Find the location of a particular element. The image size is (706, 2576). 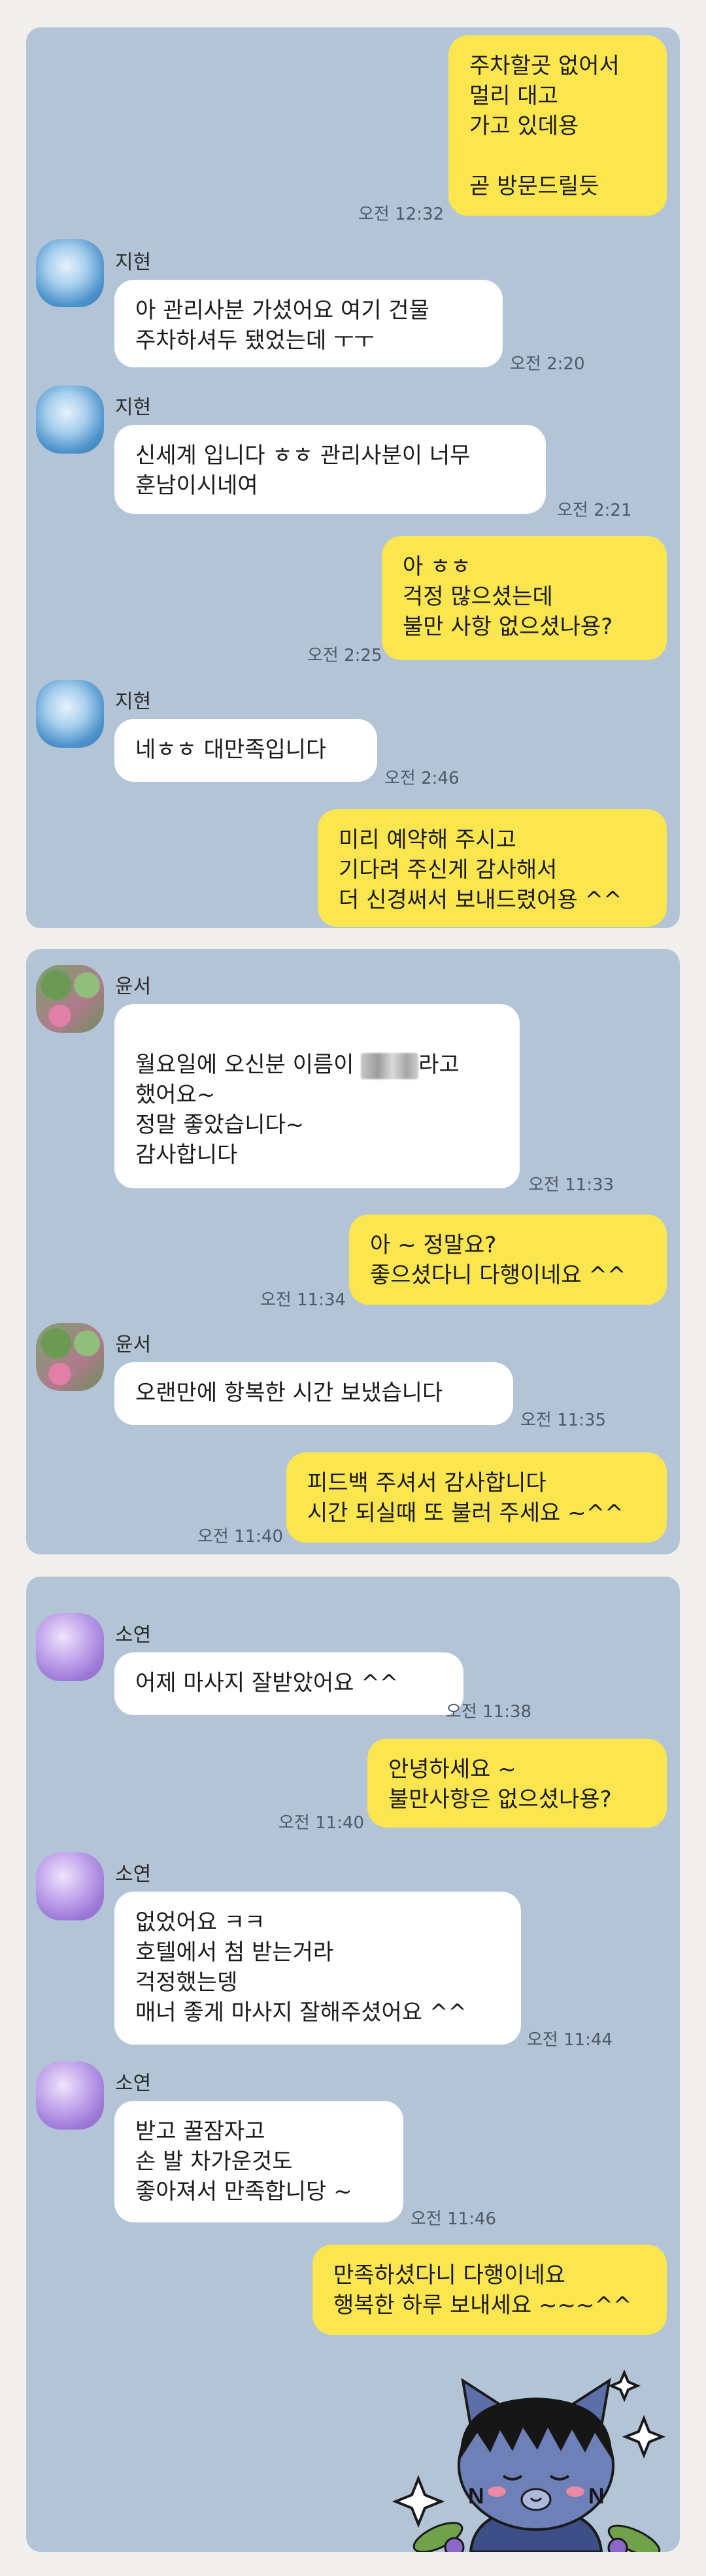

message-text-part: 월요일에 오신분 이름이 is located at coordinates (248, 1065).